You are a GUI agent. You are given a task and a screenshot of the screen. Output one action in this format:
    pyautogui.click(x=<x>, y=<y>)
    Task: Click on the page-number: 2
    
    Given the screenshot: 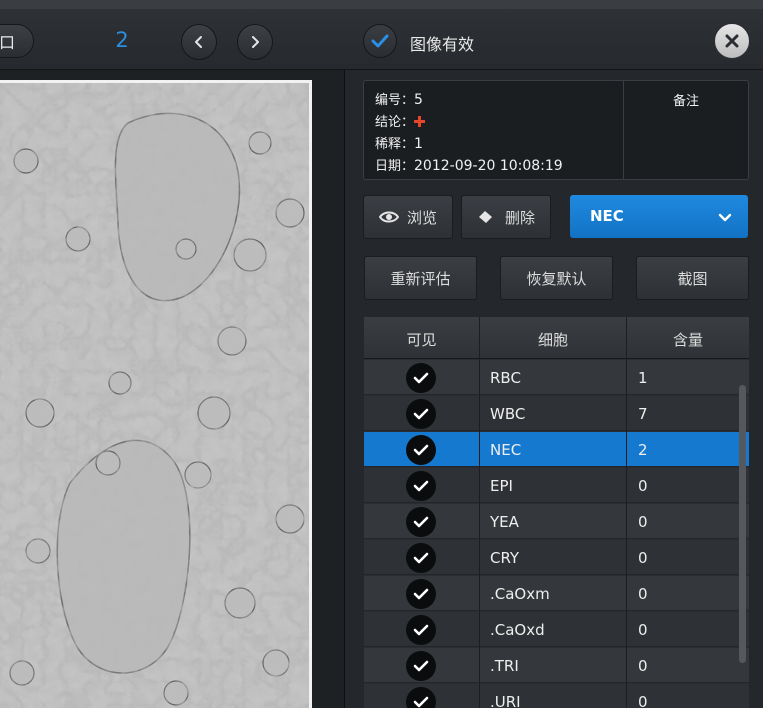 What is the action you would take?
    pyautogui.click(x=122, y=40)
    